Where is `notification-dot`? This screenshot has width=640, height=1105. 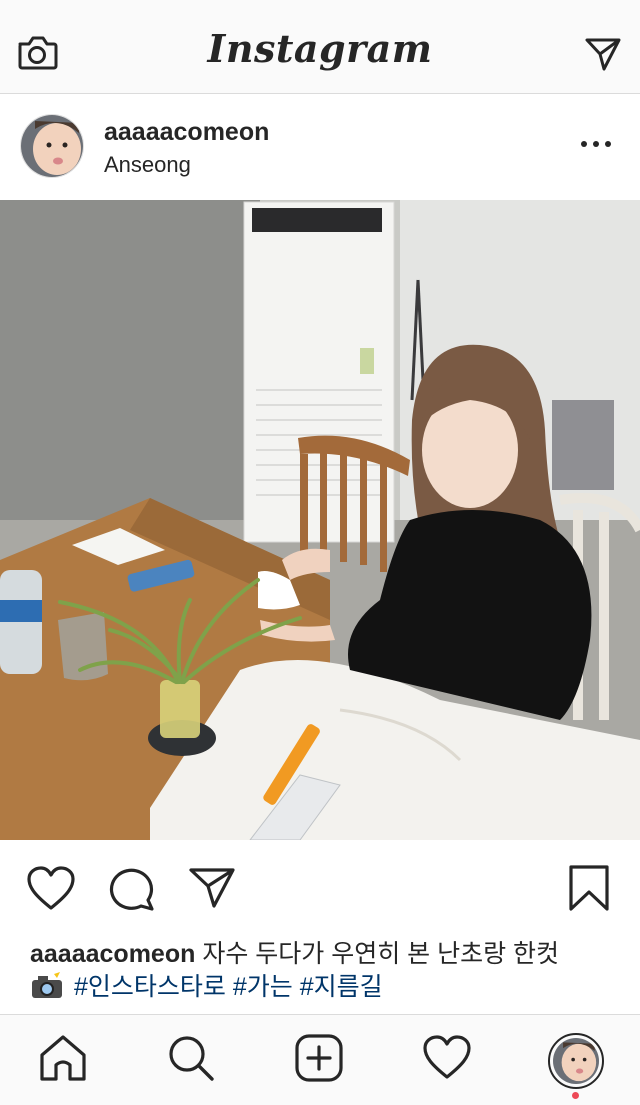 notification-dot is located at coordinates (575, 1095).